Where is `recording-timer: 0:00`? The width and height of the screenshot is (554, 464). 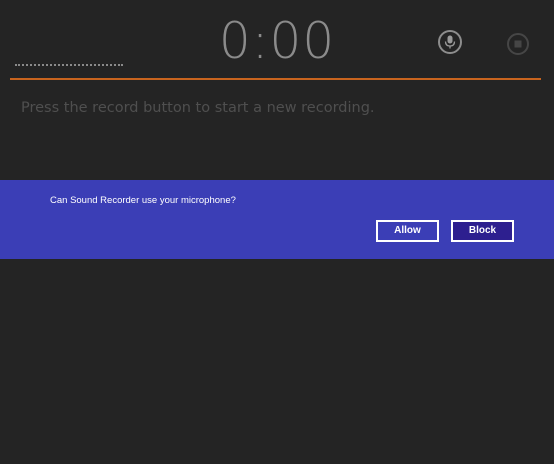 recording-timer: 0:00 is located at coordinates (277, 41).